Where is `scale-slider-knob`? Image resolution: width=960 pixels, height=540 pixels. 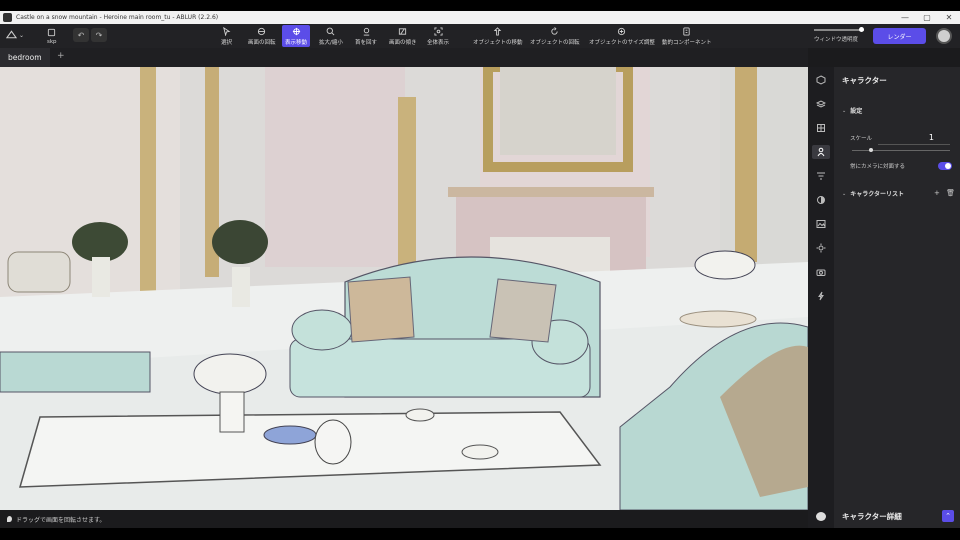
scale-slider-knob is located at coordinates (871, 150).